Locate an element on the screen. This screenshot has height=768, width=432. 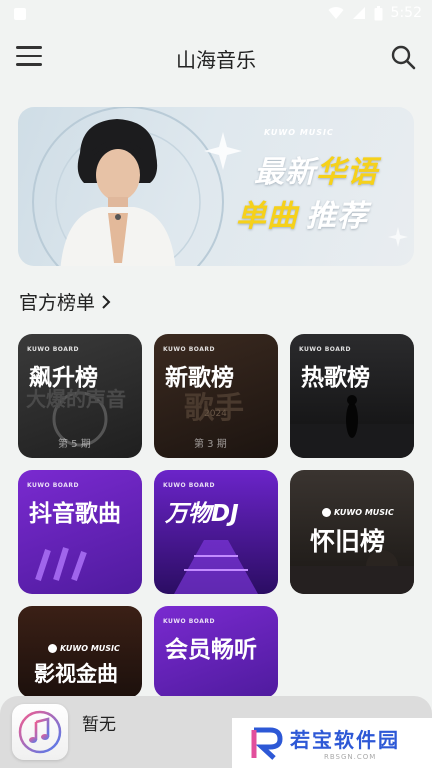
status-time: 5:52 is located at coordinates (406, 13).